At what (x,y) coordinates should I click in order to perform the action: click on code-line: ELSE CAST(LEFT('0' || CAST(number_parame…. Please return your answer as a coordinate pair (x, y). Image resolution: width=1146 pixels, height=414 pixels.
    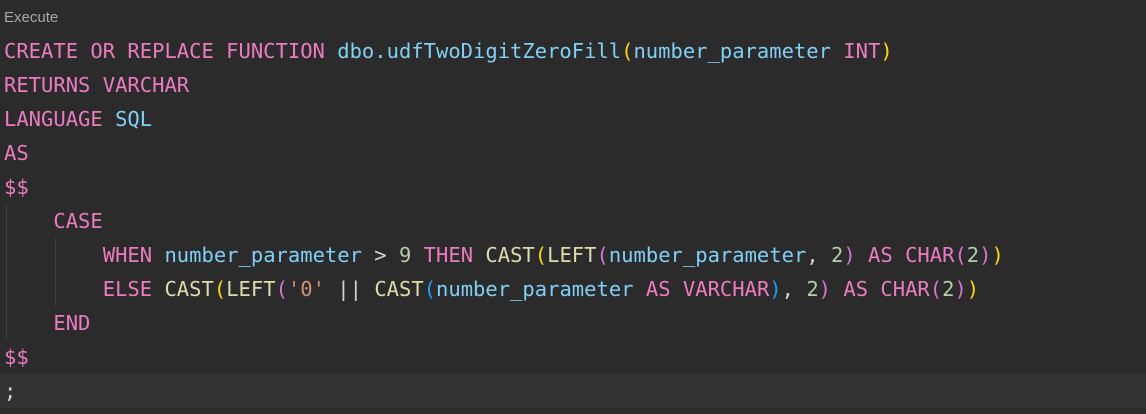
    Looking at the image, I should click on (575, 289).